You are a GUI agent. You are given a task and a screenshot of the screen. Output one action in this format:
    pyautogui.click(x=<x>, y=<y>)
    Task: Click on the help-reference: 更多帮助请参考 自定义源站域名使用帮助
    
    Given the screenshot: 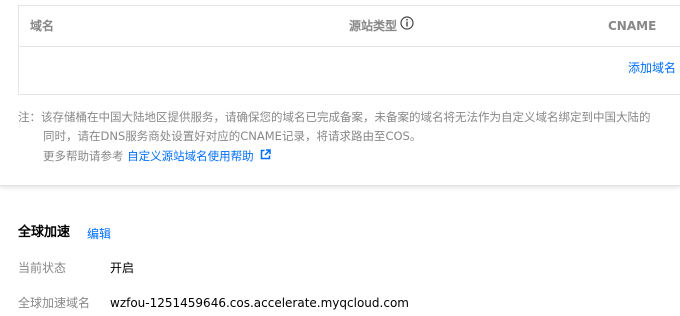 What is the action you would take?
    pyautogui.click(x=157, y=156)
    